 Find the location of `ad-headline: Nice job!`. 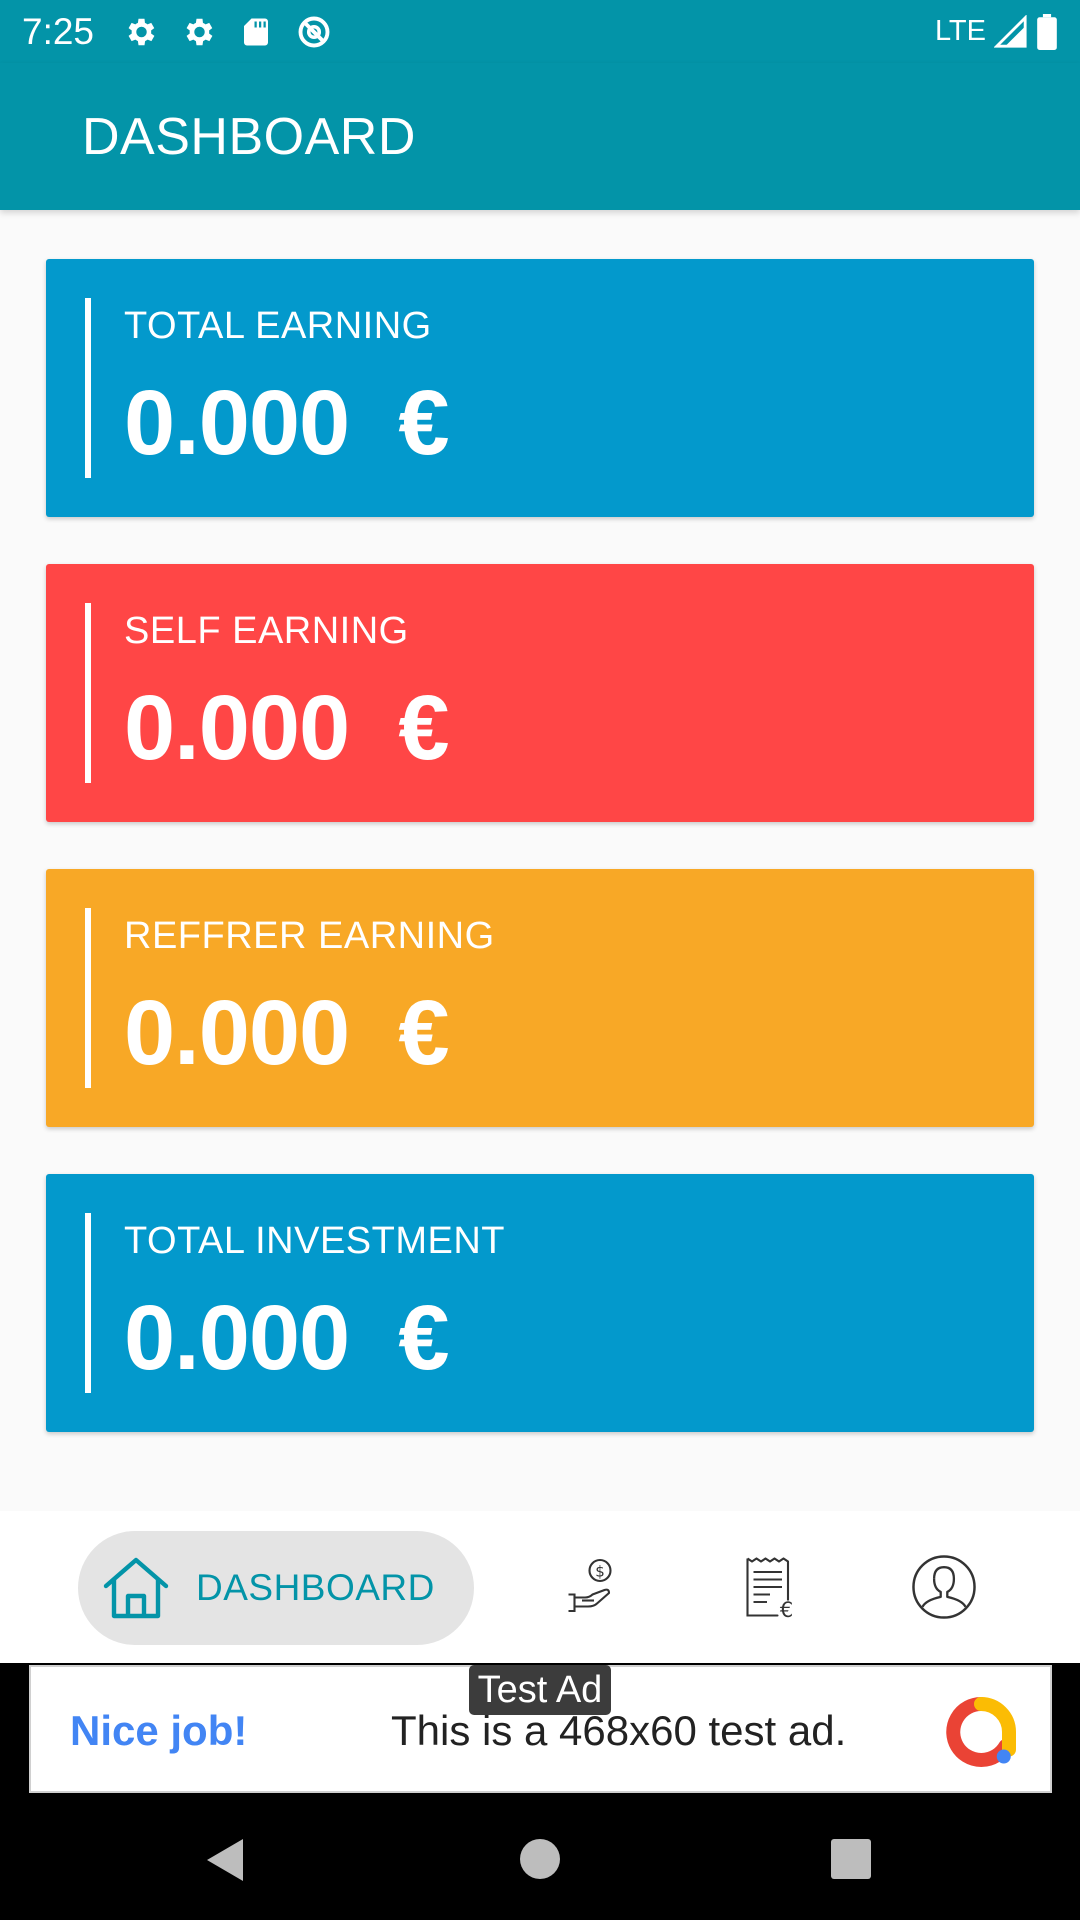

ad-headline: Nice job! is located at coordinates (159, 1730).